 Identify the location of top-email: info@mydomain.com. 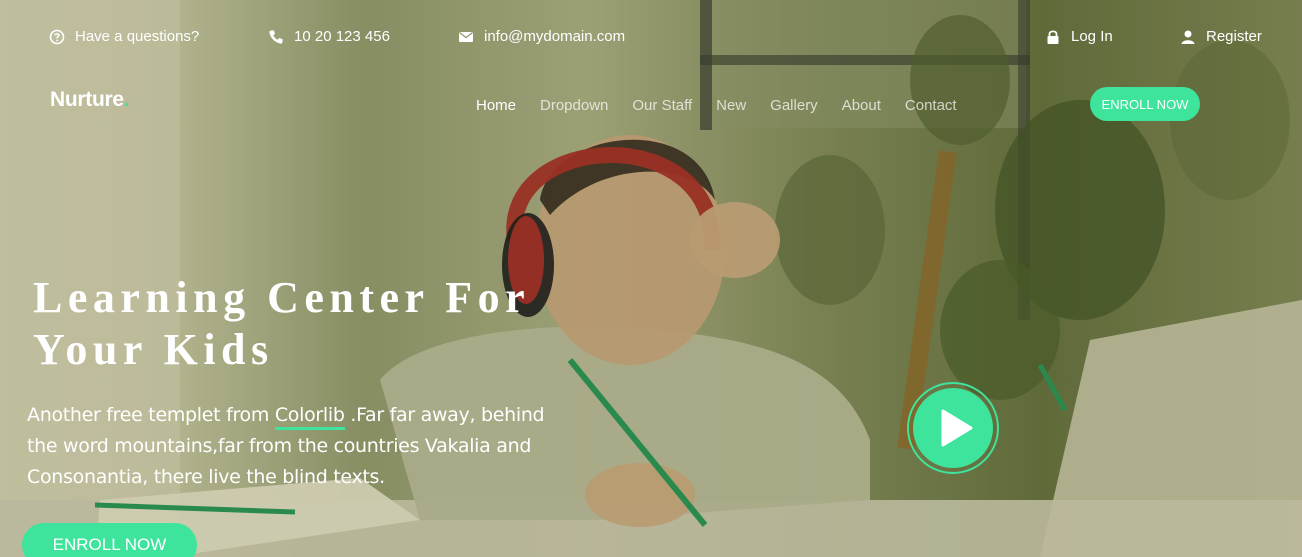
(541, 36).